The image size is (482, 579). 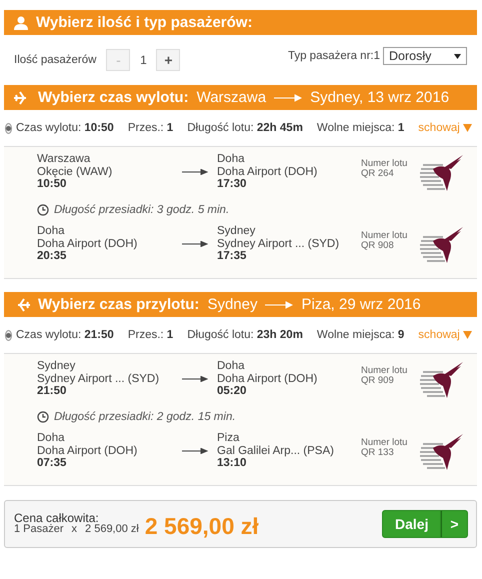 I want to click on multiply-sign: x, so click(x=75, y=529).